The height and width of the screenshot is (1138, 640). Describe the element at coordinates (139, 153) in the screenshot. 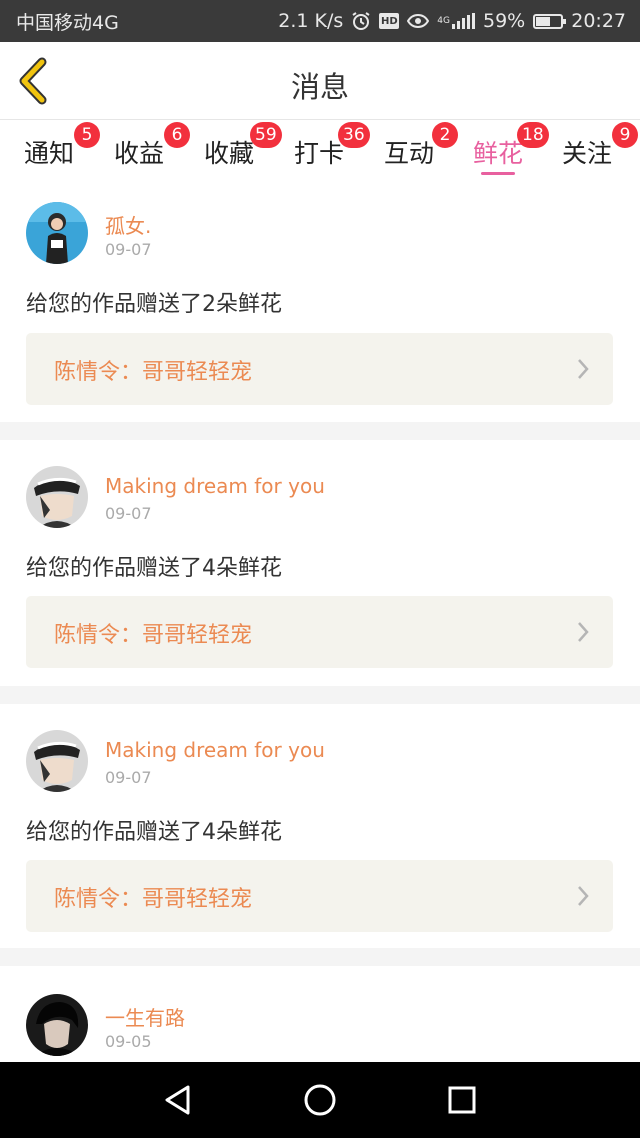

I see `tab-label: 收益` at that location.